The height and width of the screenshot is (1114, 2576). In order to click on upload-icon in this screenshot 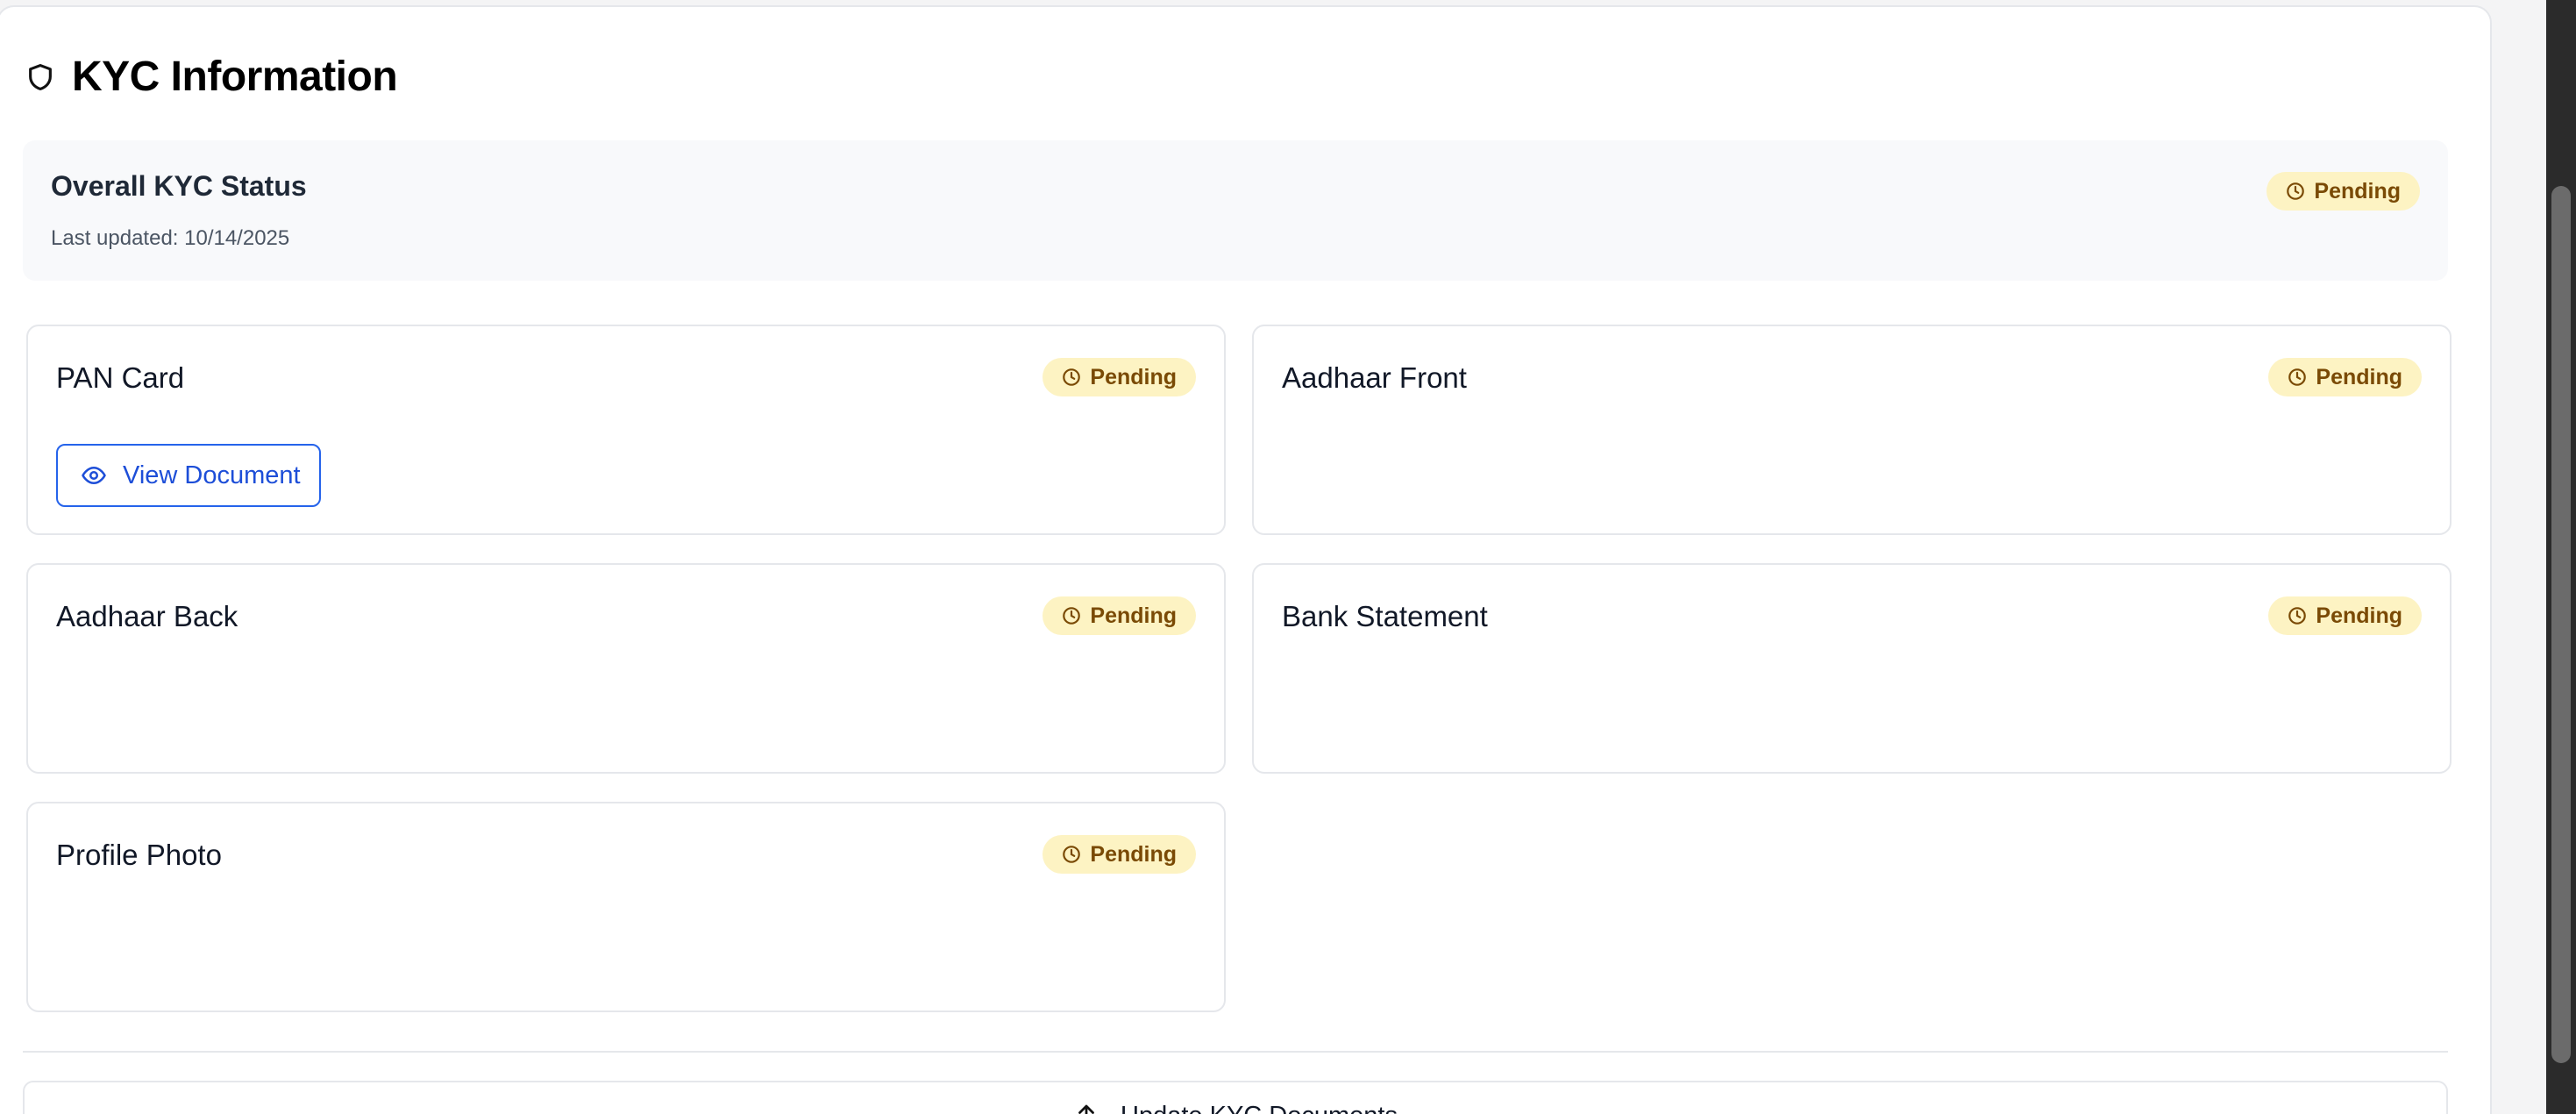, I will do `click(1086, 1108)`.